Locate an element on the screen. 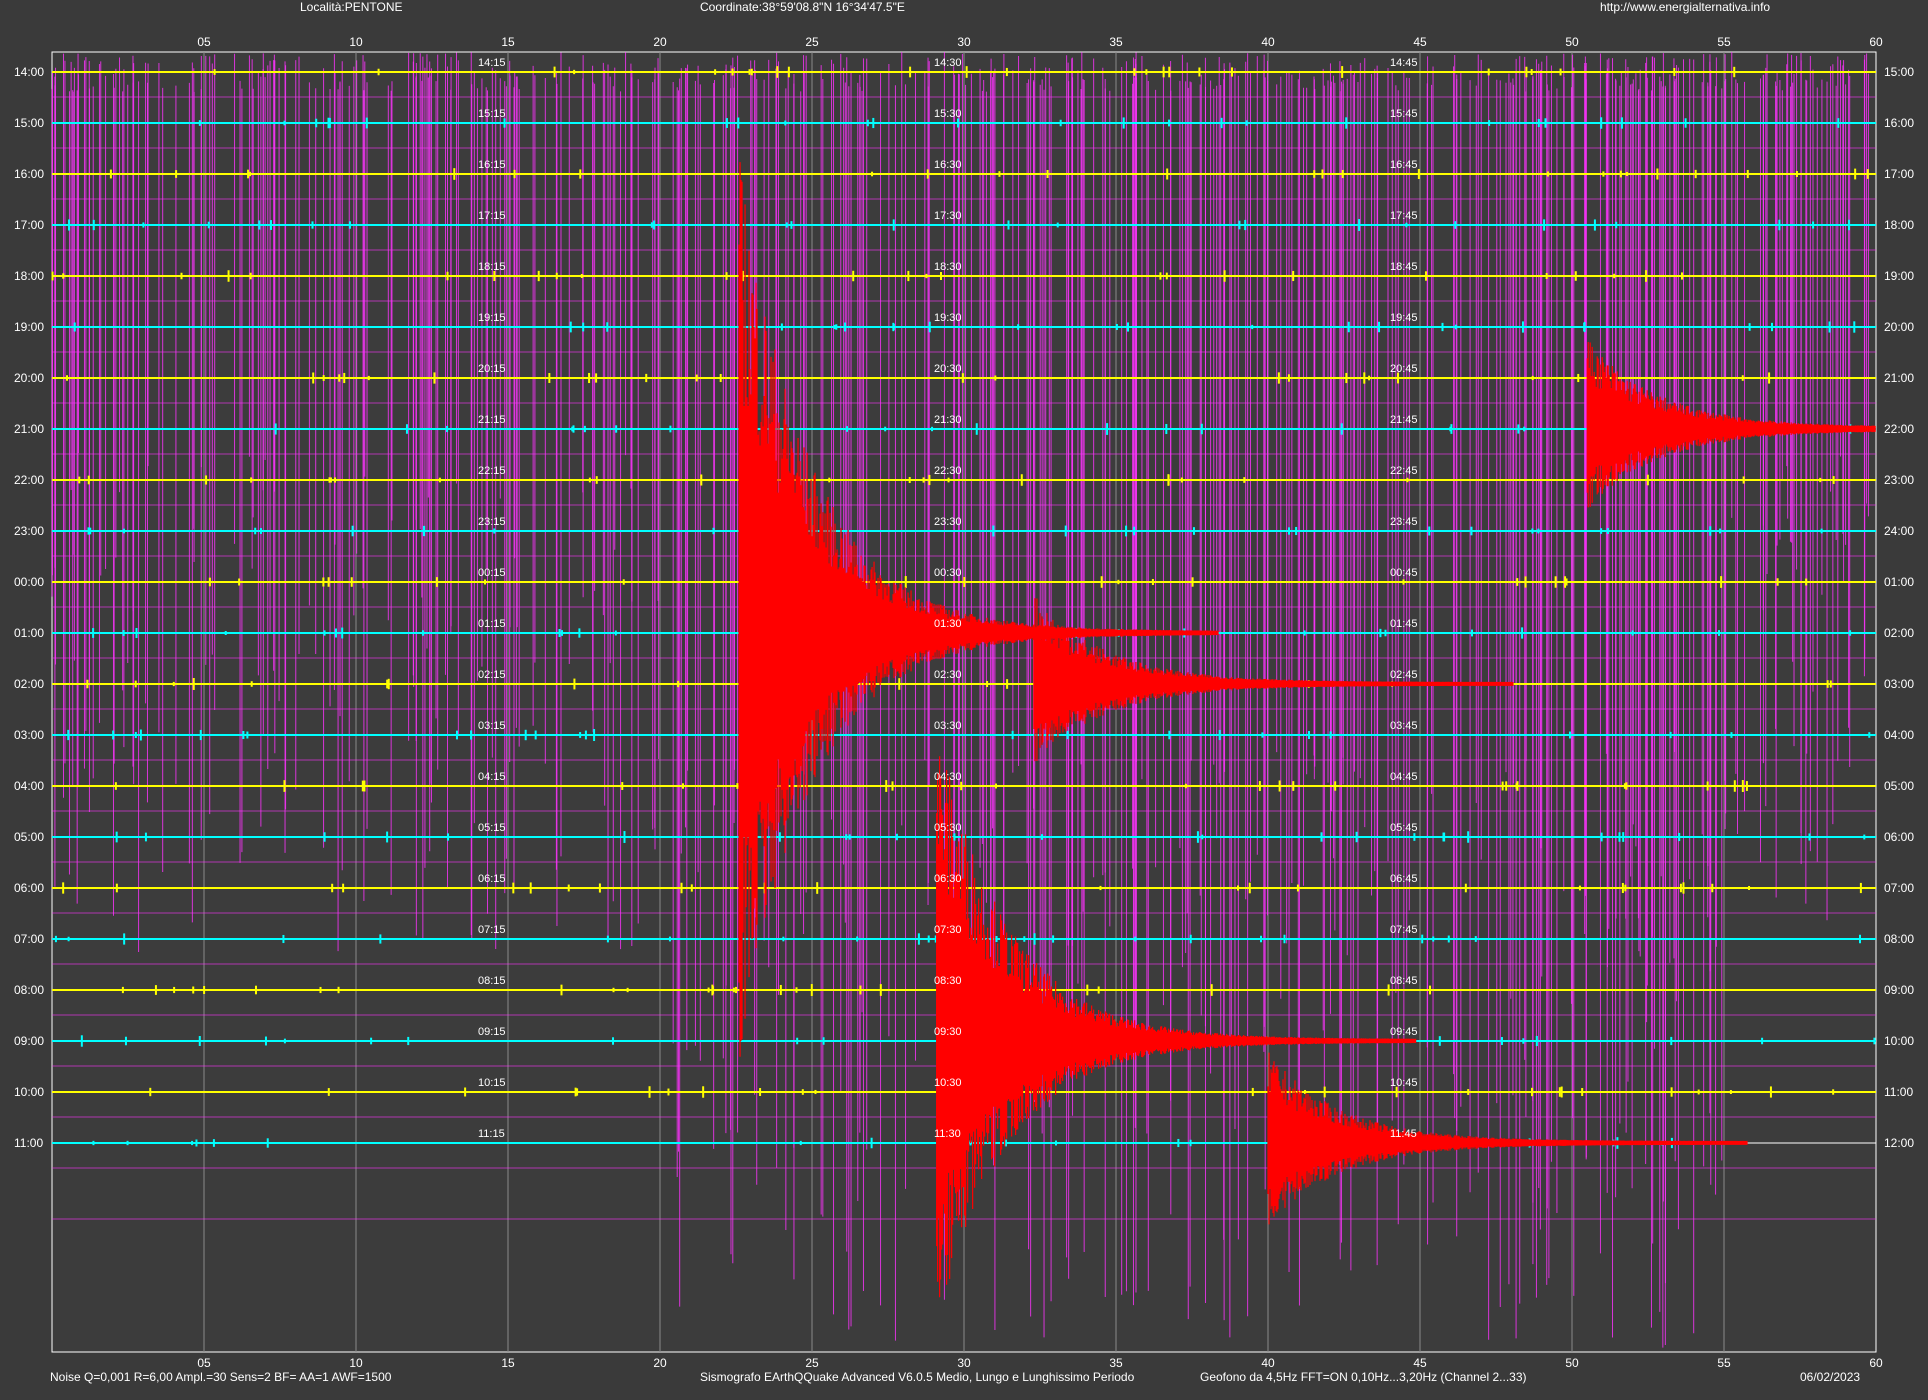  x-tick-label-bottom: 10 is located at coordinates (356, 1363).